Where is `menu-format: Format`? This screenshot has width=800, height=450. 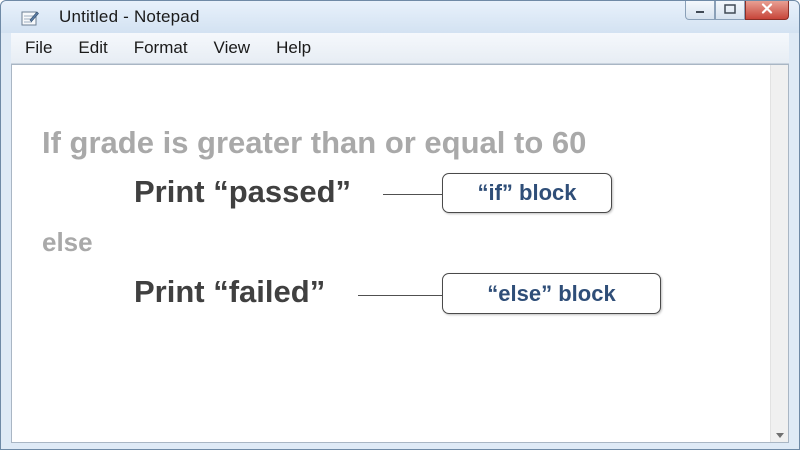
menu-format: Format is located at coordinates (161, 48).